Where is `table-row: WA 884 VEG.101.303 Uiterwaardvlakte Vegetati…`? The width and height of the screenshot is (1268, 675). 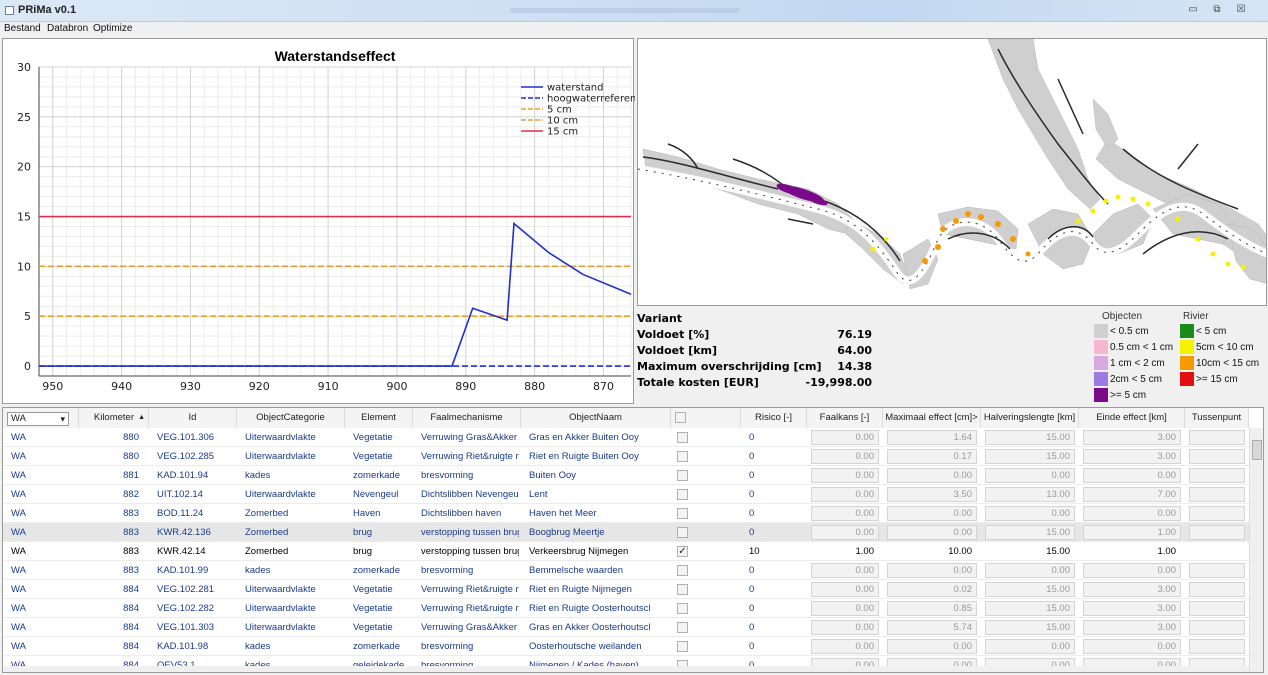 table-row: WA 884 VEG.101.303 Uiterwaardvlakte Vegetati… is located at coordinates (626, 627).